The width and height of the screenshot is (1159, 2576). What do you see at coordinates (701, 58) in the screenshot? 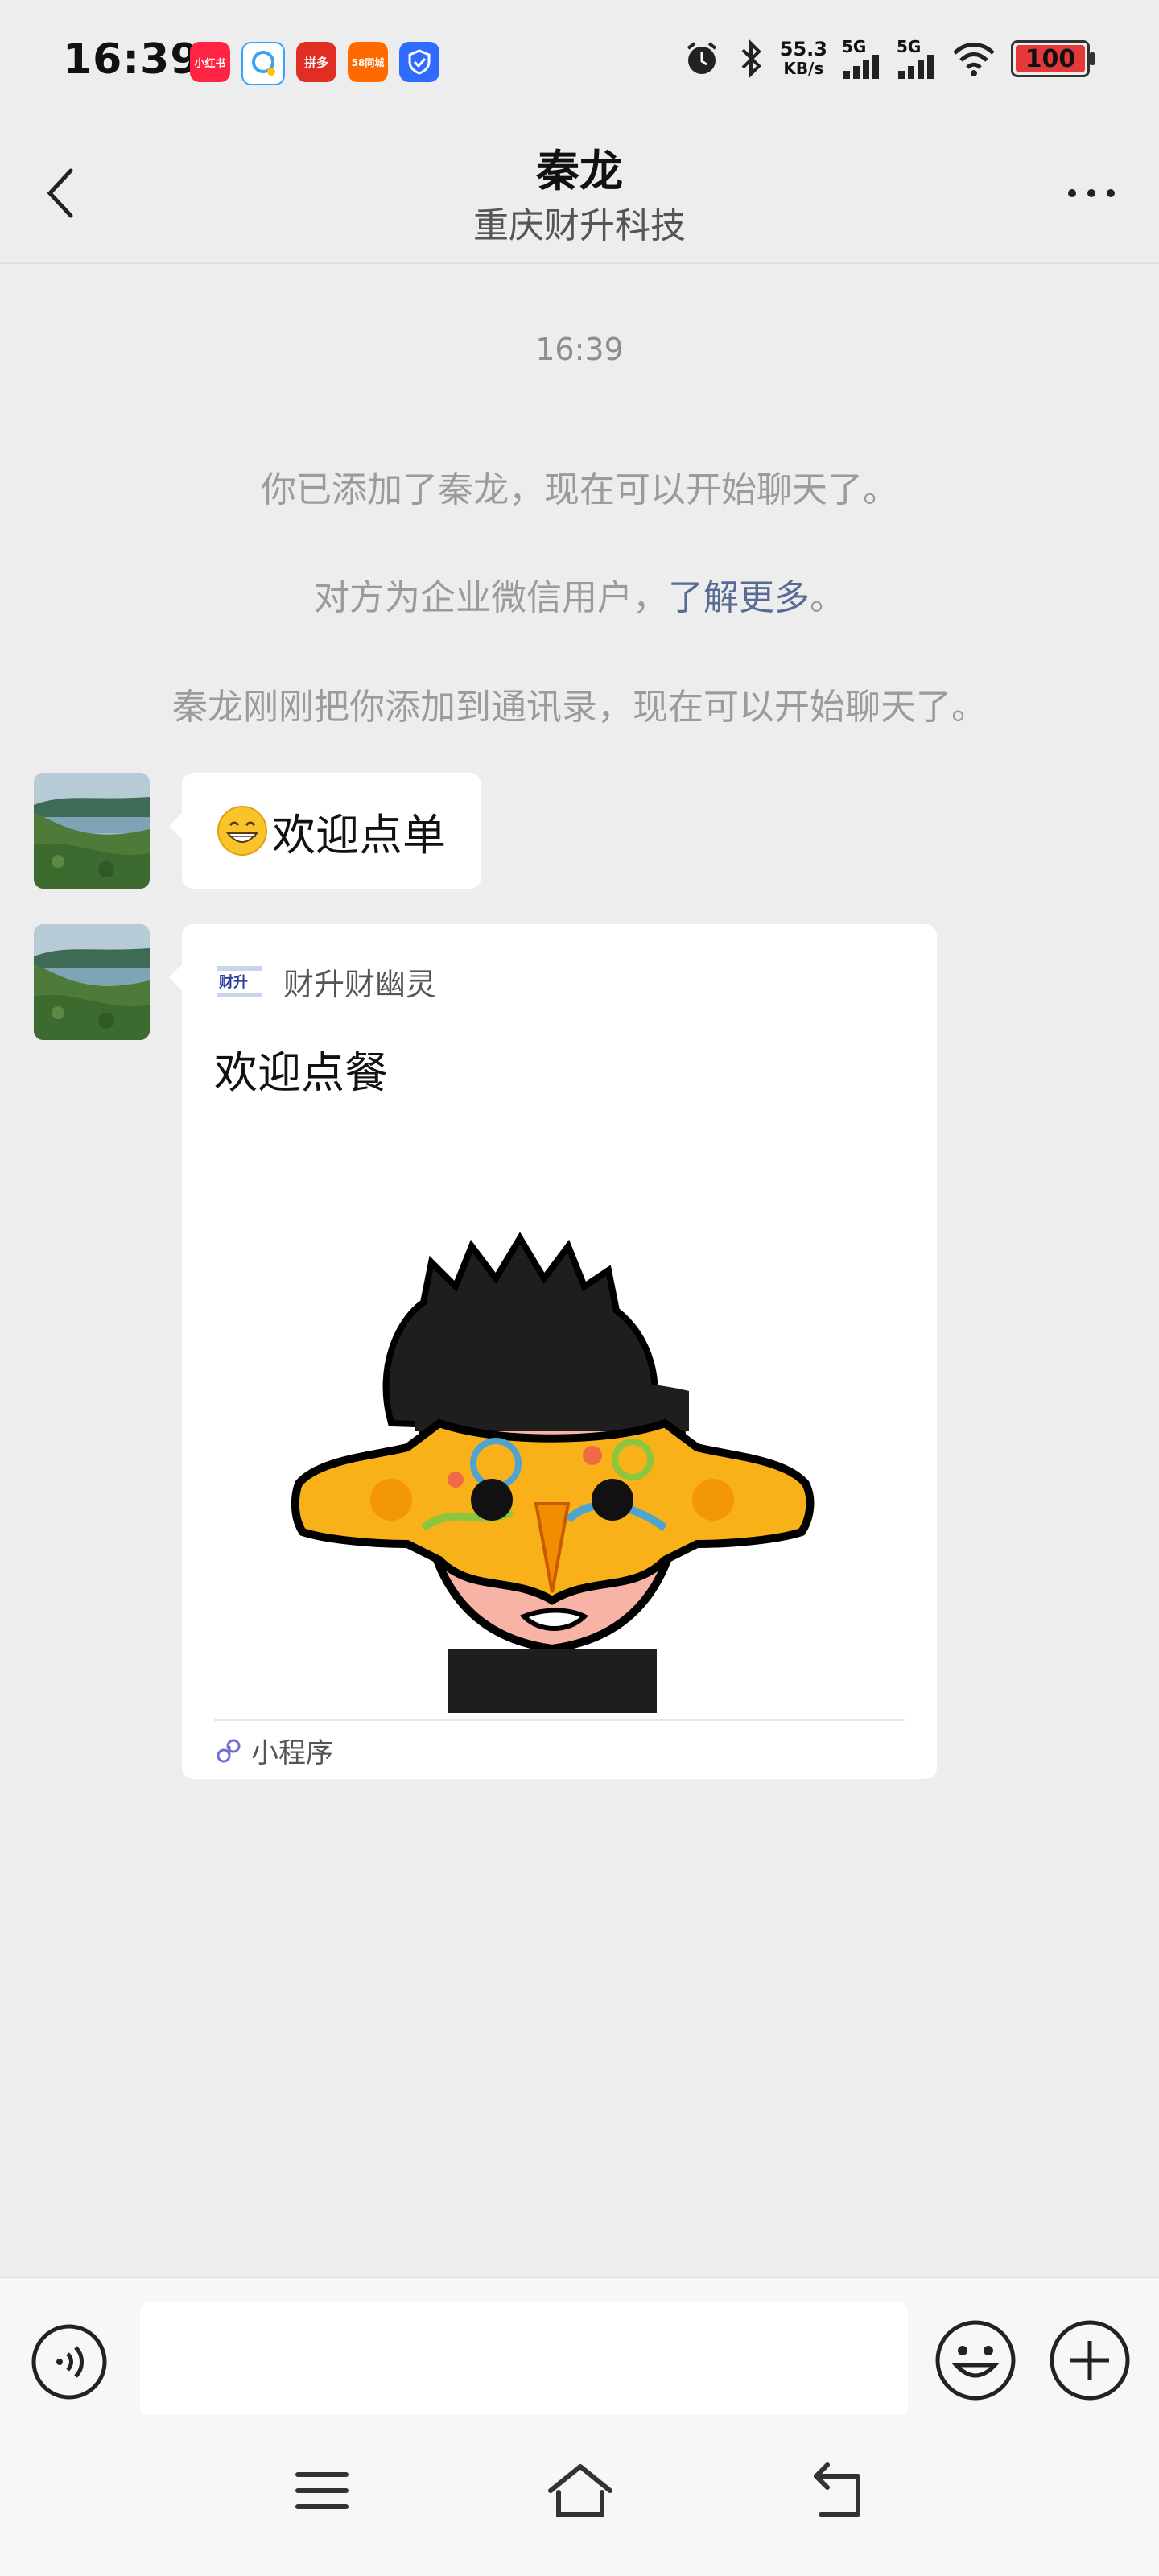
I see `alarm-icon` at bounding box center [701, 58].